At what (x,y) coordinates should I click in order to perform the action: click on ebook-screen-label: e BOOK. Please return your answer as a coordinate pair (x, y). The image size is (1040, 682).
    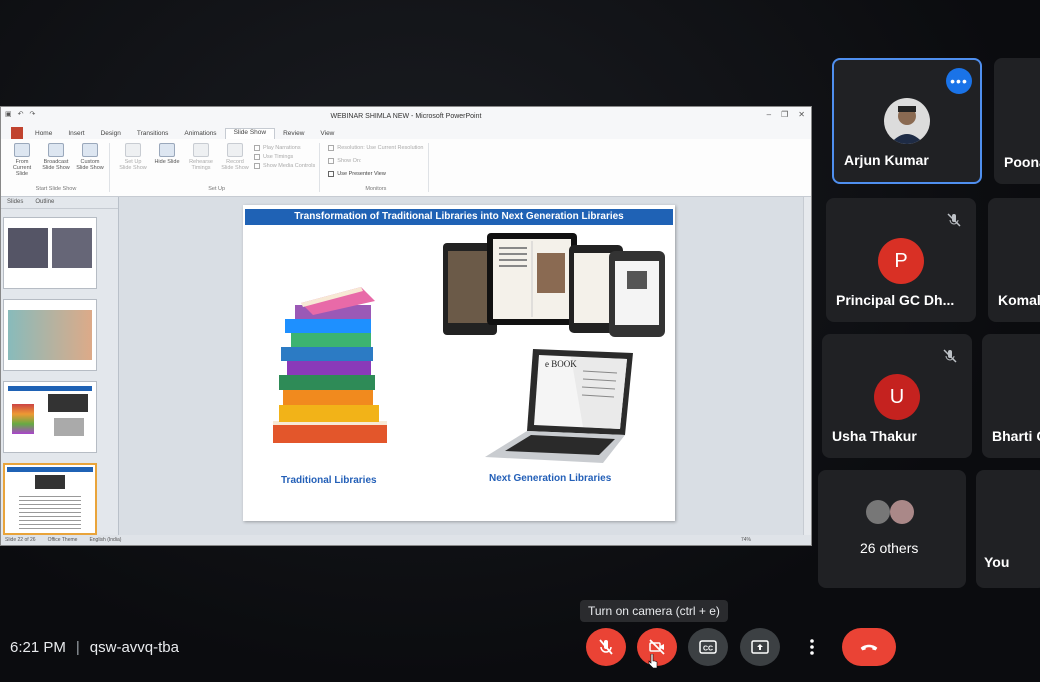
    Looking at the image, I should click on (561, 364).